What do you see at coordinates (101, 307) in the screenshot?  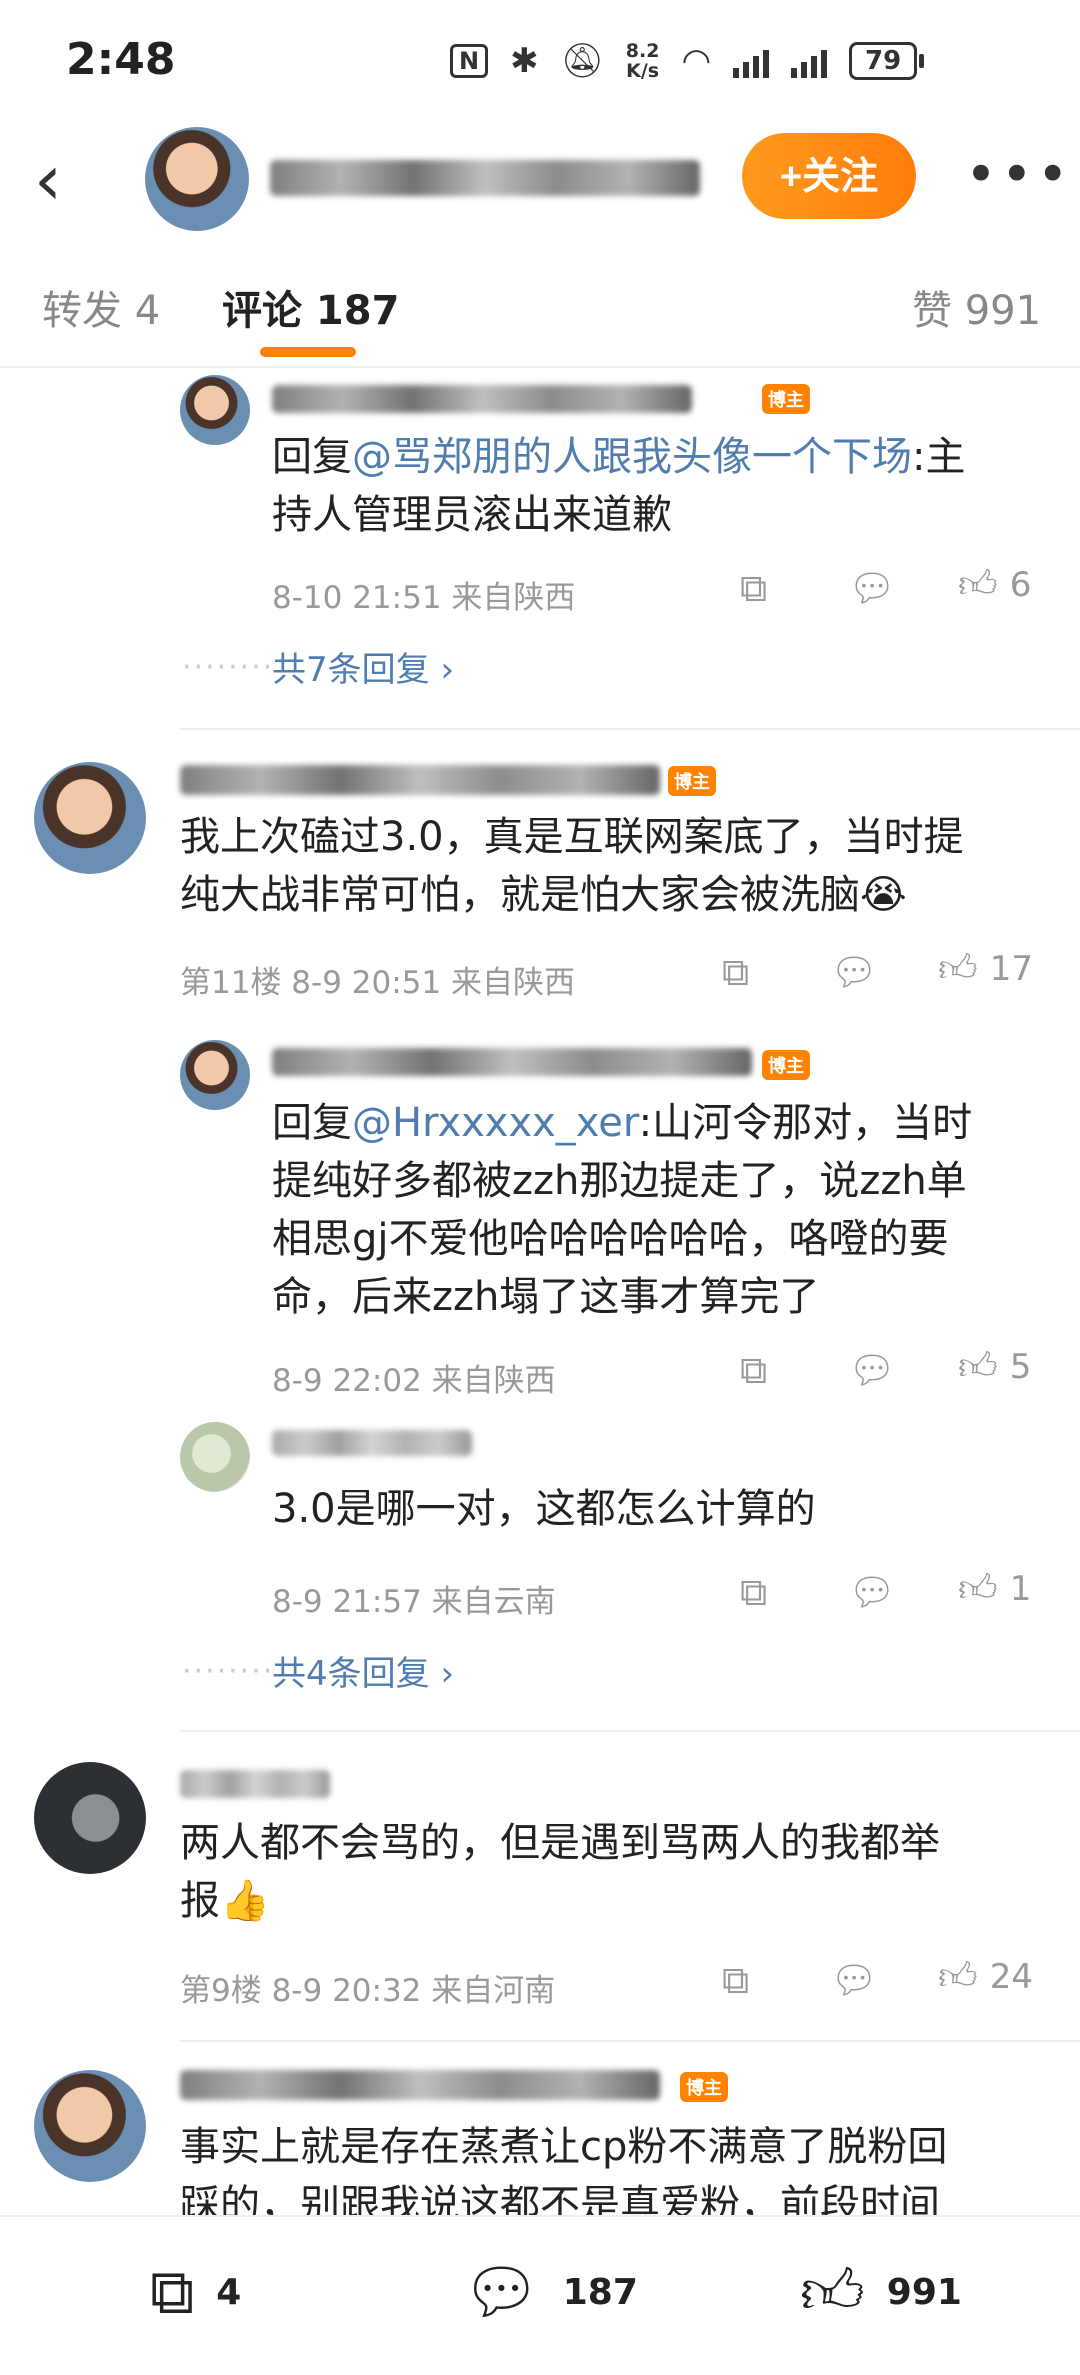 I see `tab-repost: 转发 4` at bounding box center [101, 307].